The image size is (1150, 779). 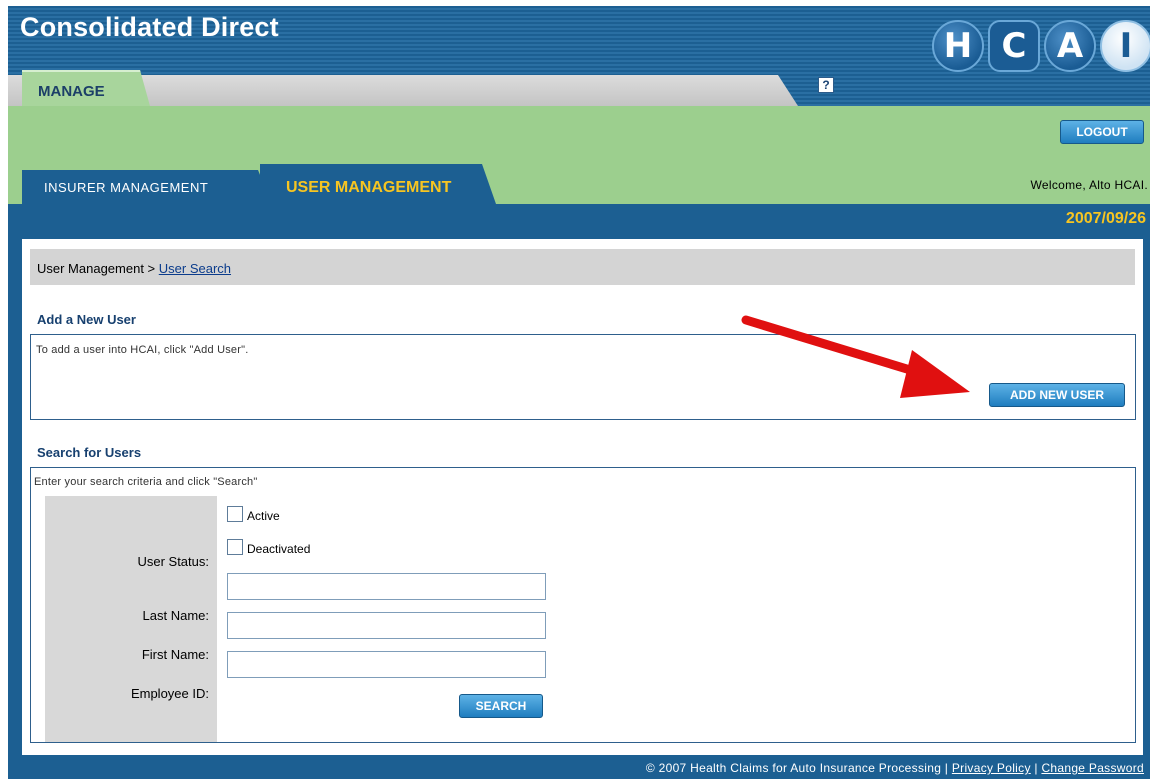 What do you see at coordinates (263, 516) in the screenshot?
I see `active-checkbox-label: Active` at bounding box center [263, 516].